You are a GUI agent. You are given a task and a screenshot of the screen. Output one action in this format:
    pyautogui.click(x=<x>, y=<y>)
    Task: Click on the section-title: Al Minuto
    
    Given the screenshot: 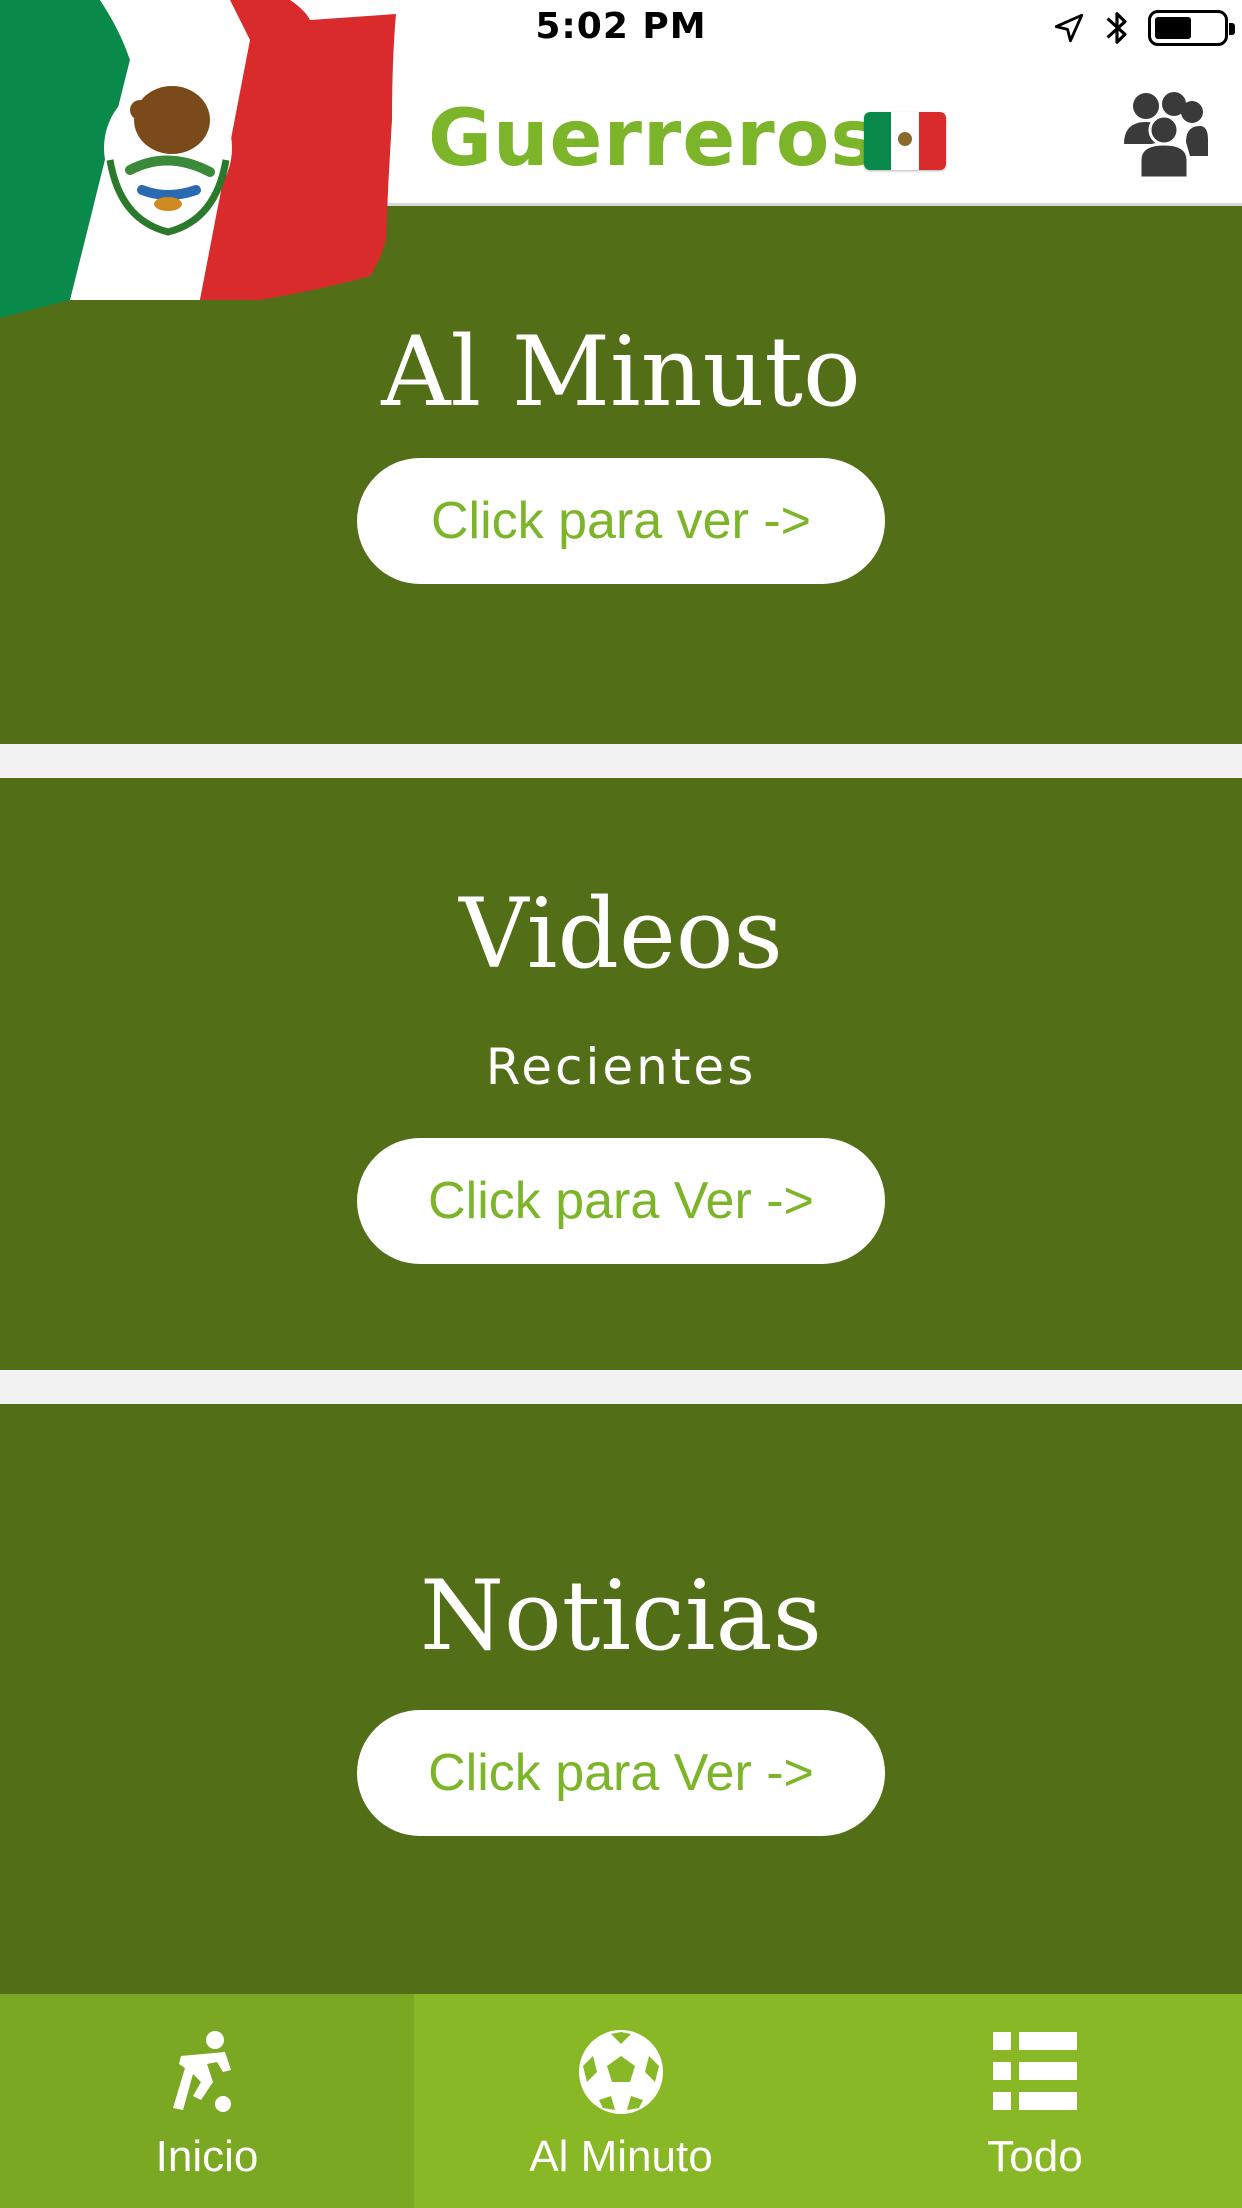 What is the action you would take?
    pyautogui.click(x=621, y=372)
    